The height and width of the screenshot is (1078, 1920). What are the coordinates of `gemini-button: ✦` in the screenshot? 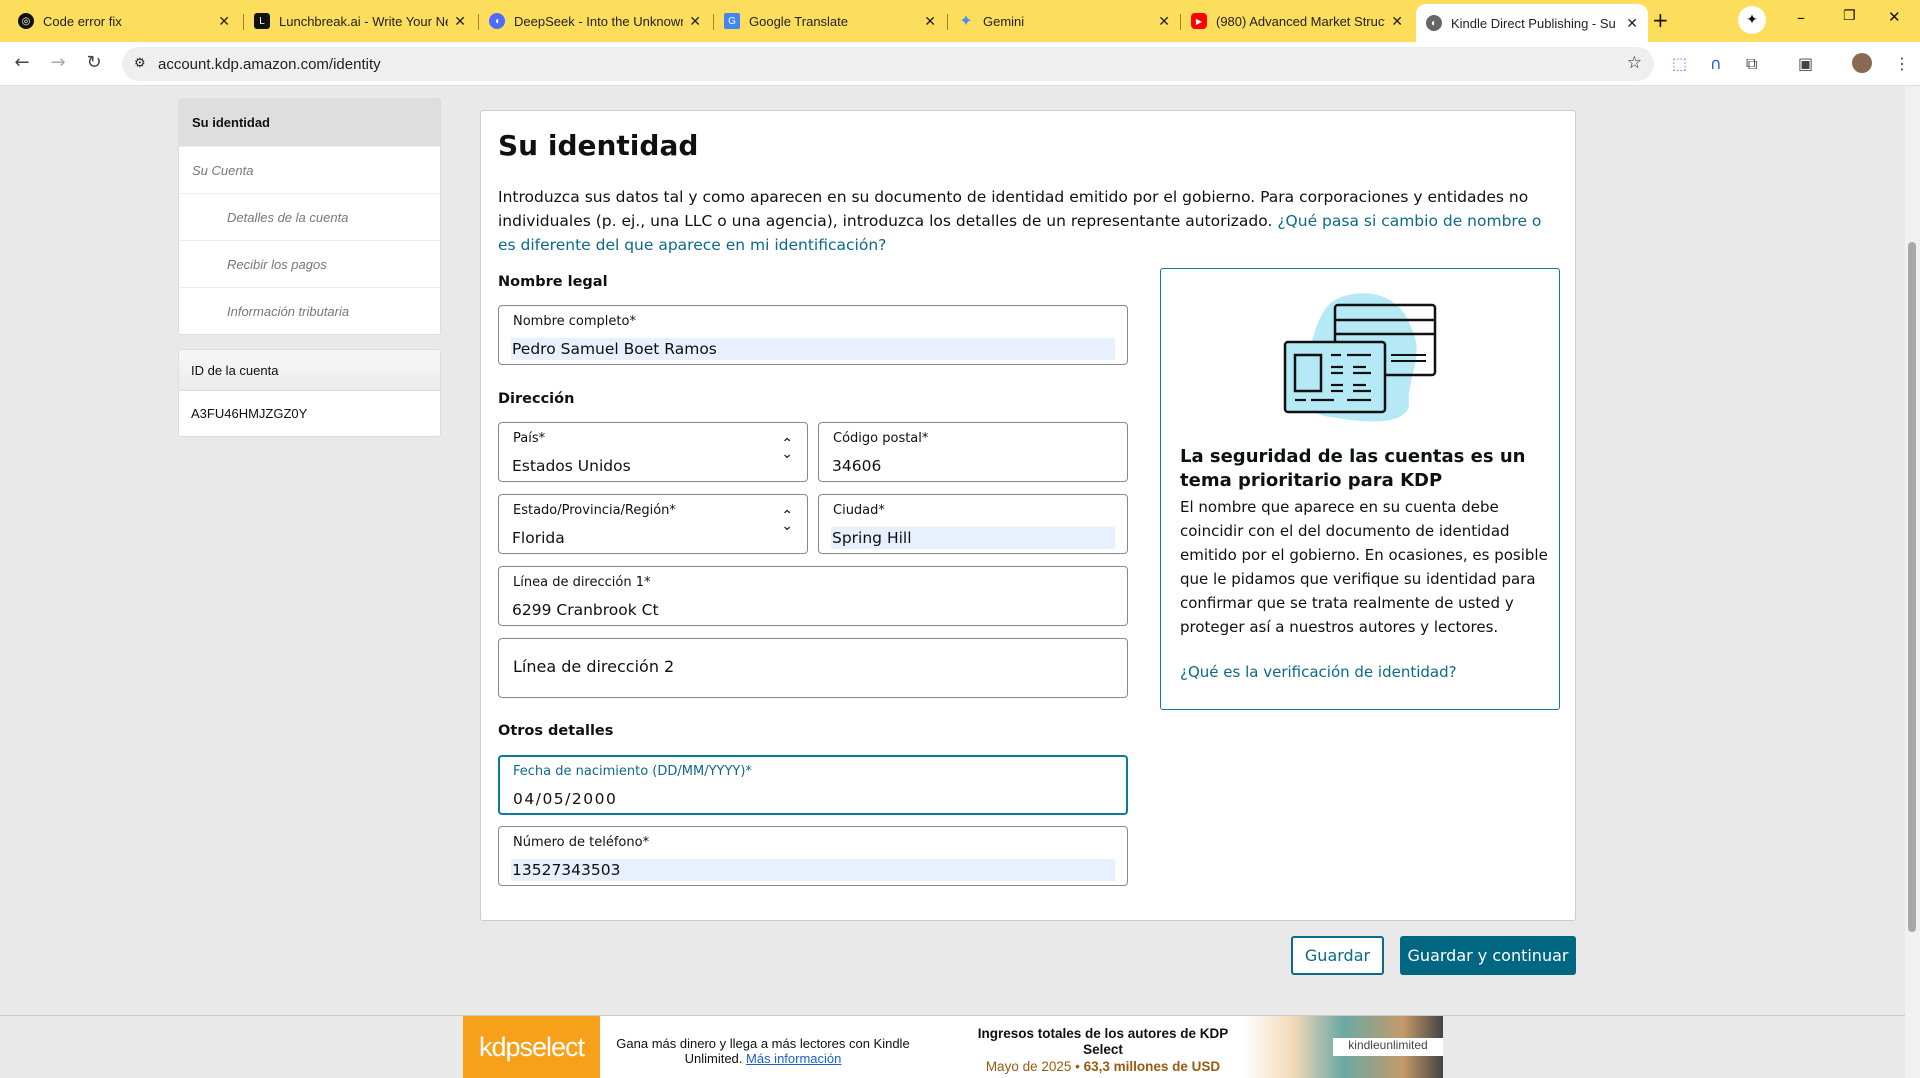 It's located at (1752, 20).